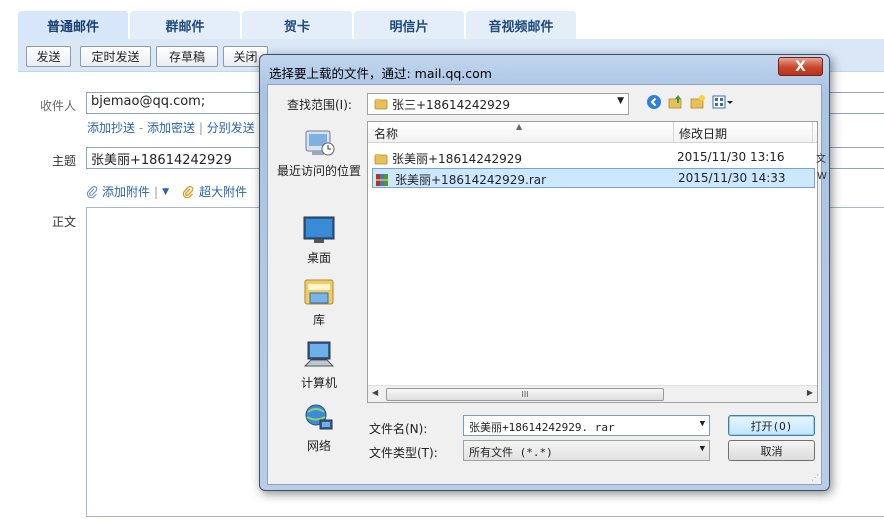  What do you see at coordinates (822, 176) in the screenshot?
I see `file-type-cell: W` at bounding box center [822, 176].